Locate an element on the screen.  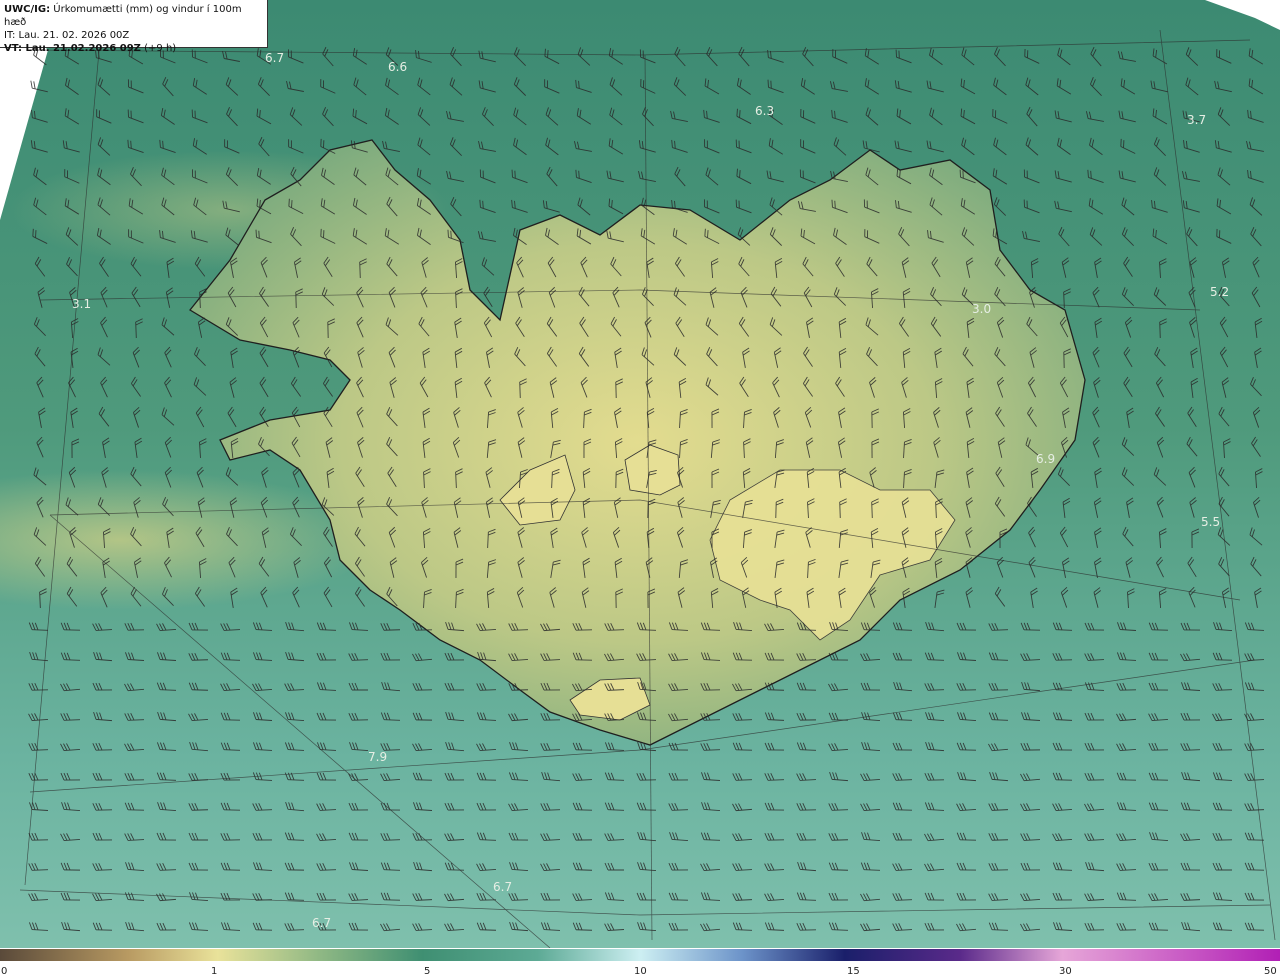
field-label: 5.5 is located at coordinates (1210, 522).